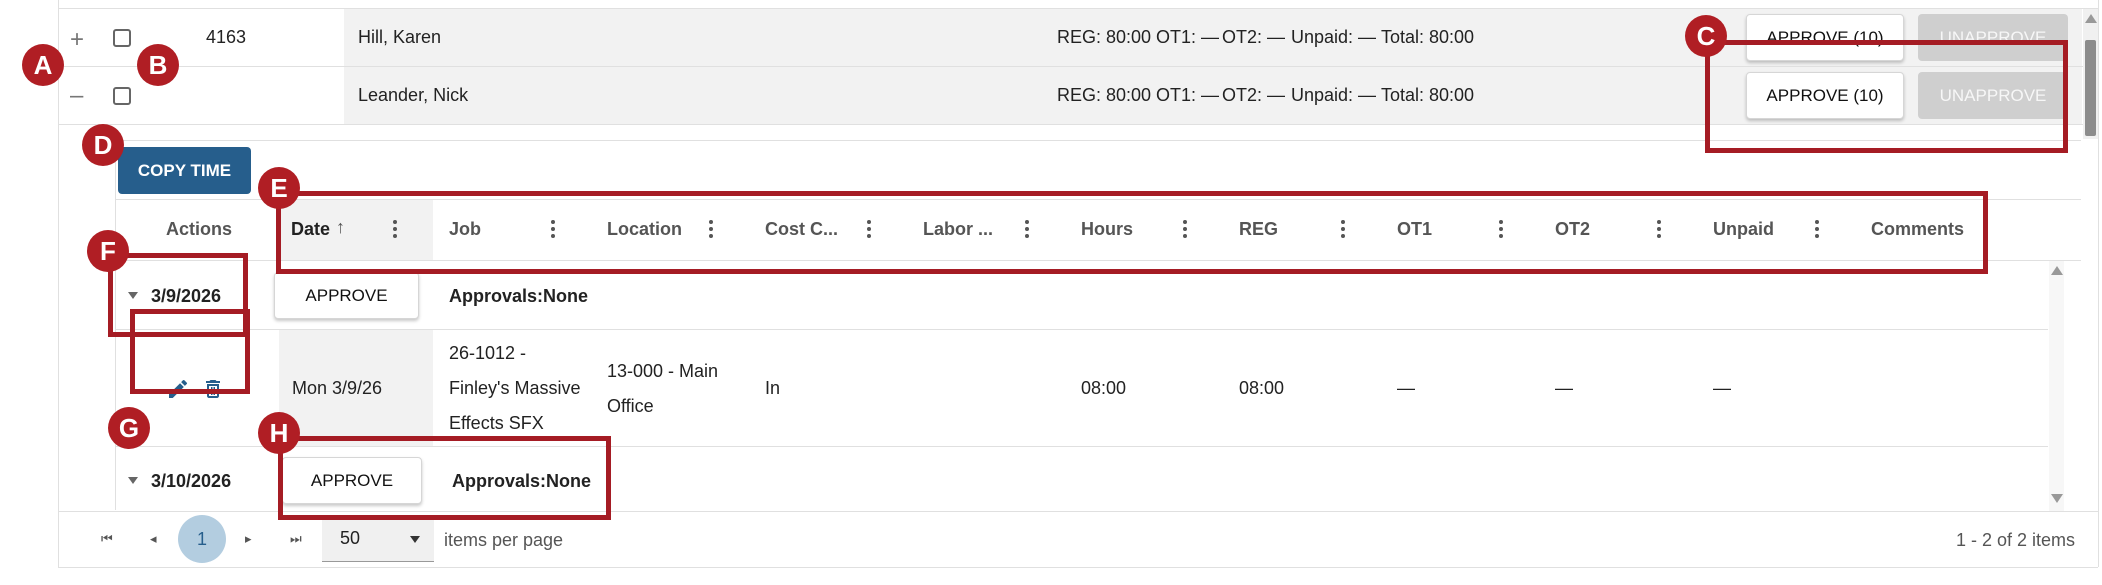 The image size is (2102, 585). What do you see at coordinates (496, 423) in the screenshot?
I see `entry-job-line: Effects SFX` at bounding box center [496, 423].